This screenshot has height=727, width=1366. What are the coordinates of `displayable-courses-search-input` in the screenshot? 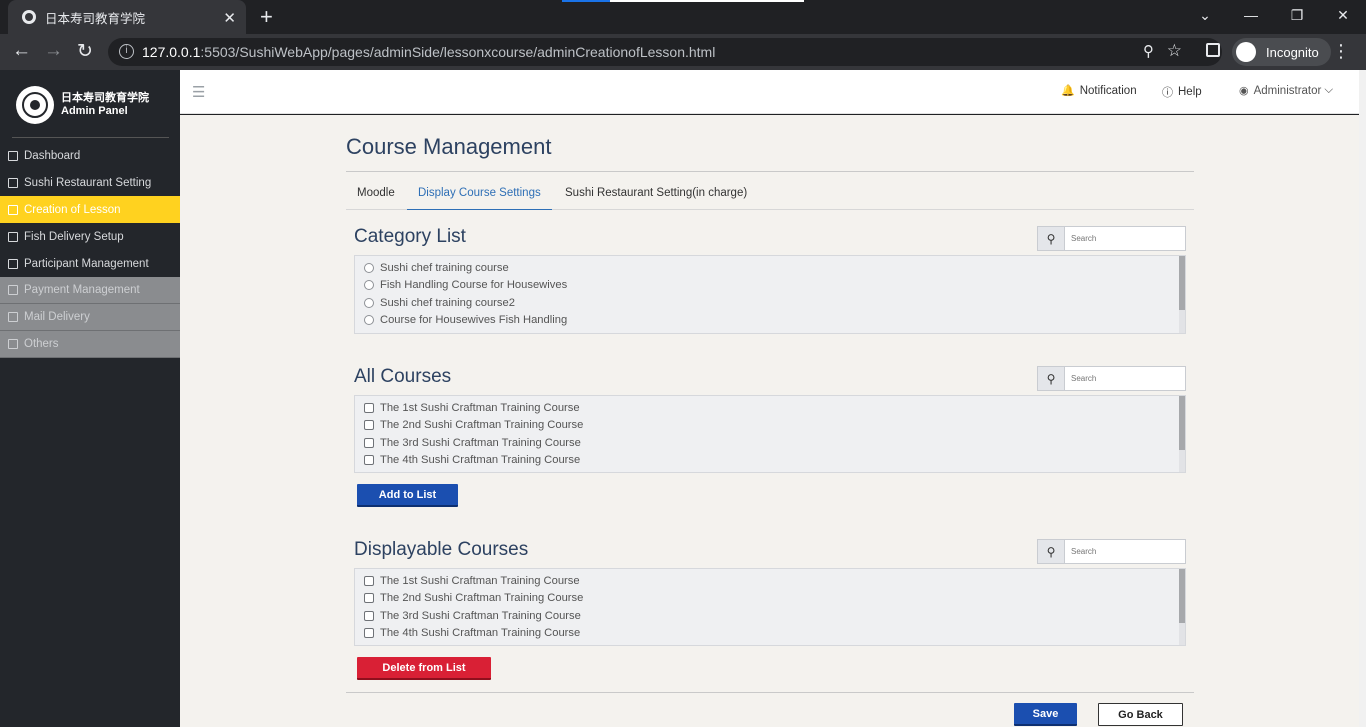 It's located at (1125, 551).